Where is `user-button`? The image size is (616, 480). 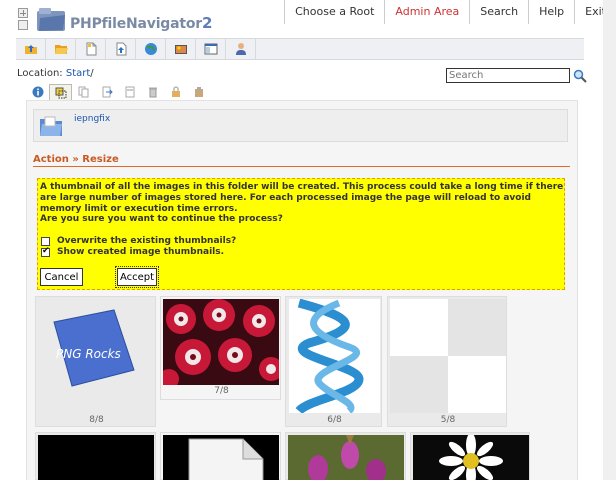
user-button is located at coordinates (241, 49).